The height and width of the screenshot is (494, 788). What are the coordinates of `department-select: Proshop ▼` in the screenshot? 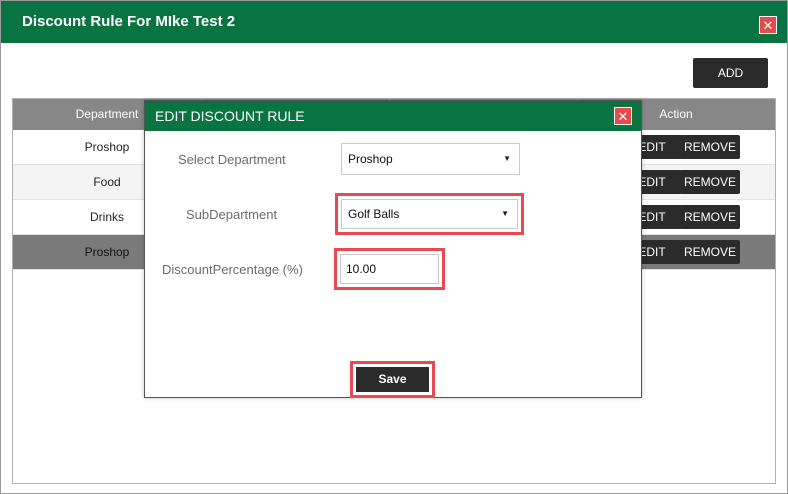 It's located at (430, 159).